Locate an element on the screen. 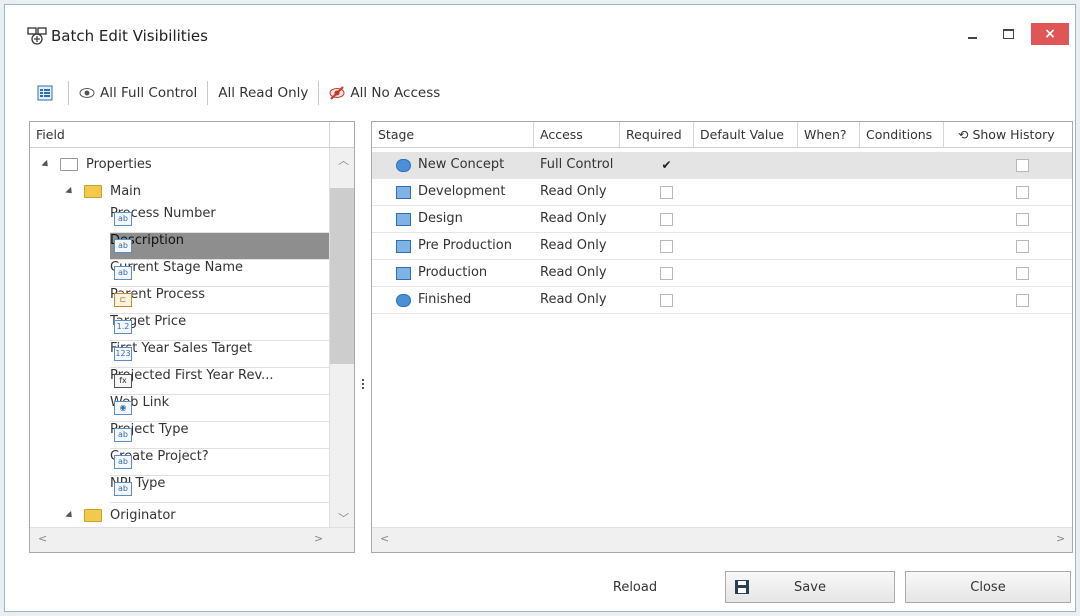 This screenshot has height=616, width=1080. scroll-down-icon: ﹀ is located at coordinates (343, 518).